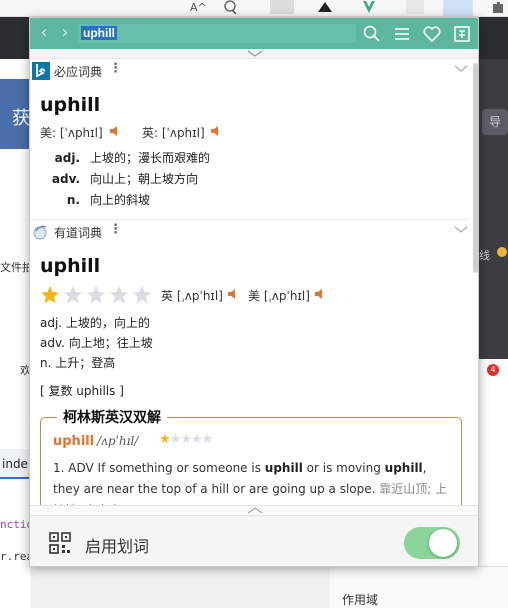 The image size is (508, 608). What do you see at coordinates (16, 333) in the screenshot?
I see `background-page-left: 获 文件拍 欢 inde nctio r.rea` at bounding box center [16, 333].